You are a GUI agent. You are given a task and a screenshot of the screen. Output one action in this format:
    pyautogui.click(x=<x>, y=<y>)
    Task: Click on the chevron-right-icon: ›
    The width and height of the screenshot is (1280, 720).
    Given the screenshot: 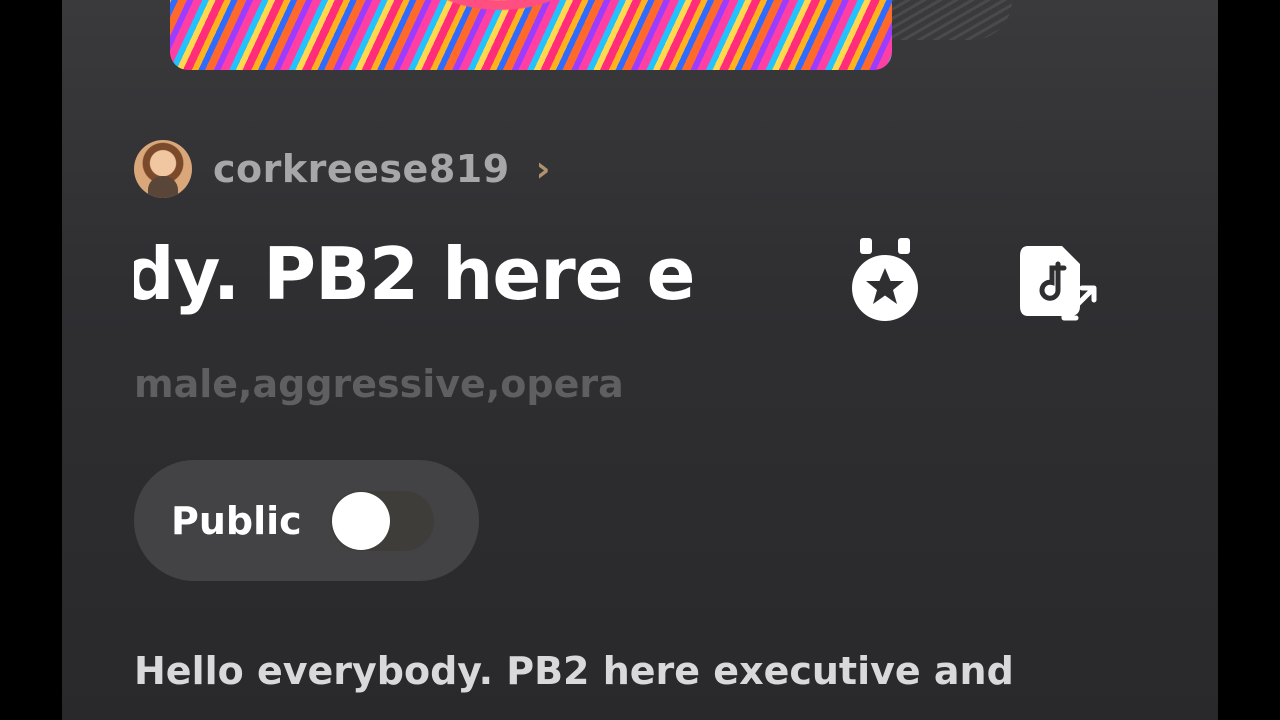 What is the action you would take?
    pyautogui.click(x=543, y=169)
    